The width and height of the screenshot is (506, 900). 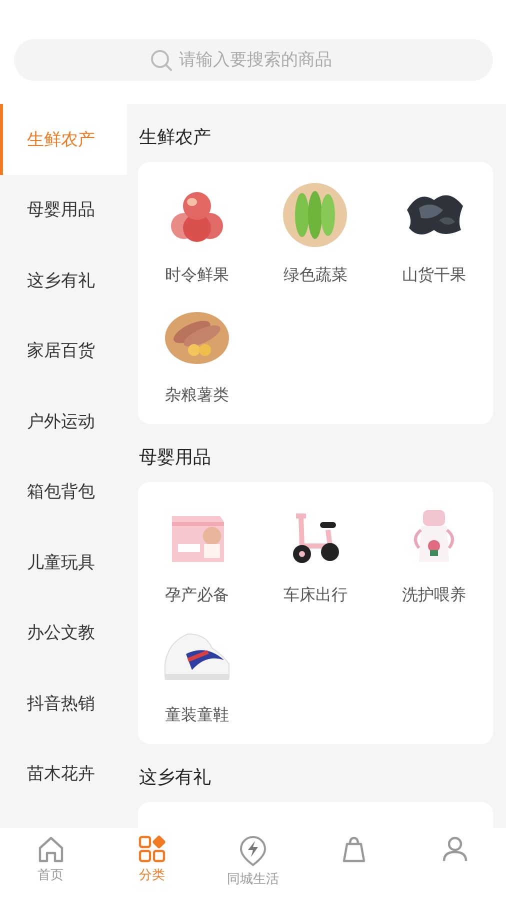 I want to click on sidebar-item: 抖音热销, so click(x=63, y=703).